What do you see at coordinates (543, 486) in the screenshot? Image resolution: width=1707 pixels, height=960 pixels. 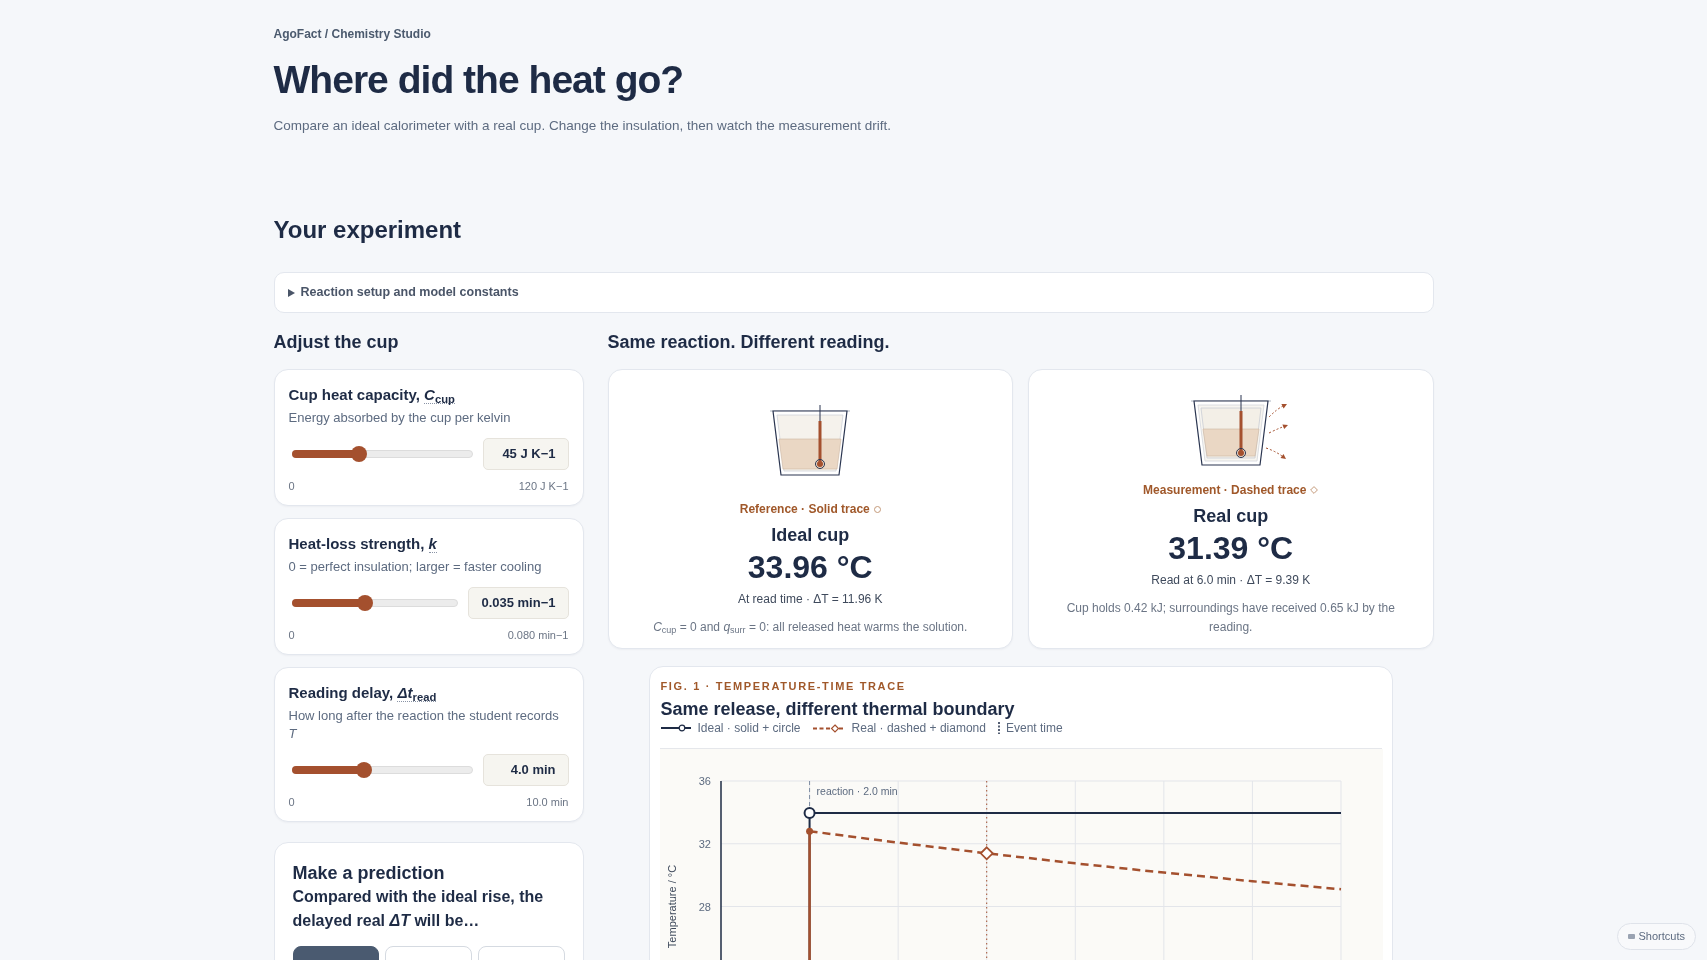 I see `range-max-label: 120 J K−1` at bounding box center [543, 486].